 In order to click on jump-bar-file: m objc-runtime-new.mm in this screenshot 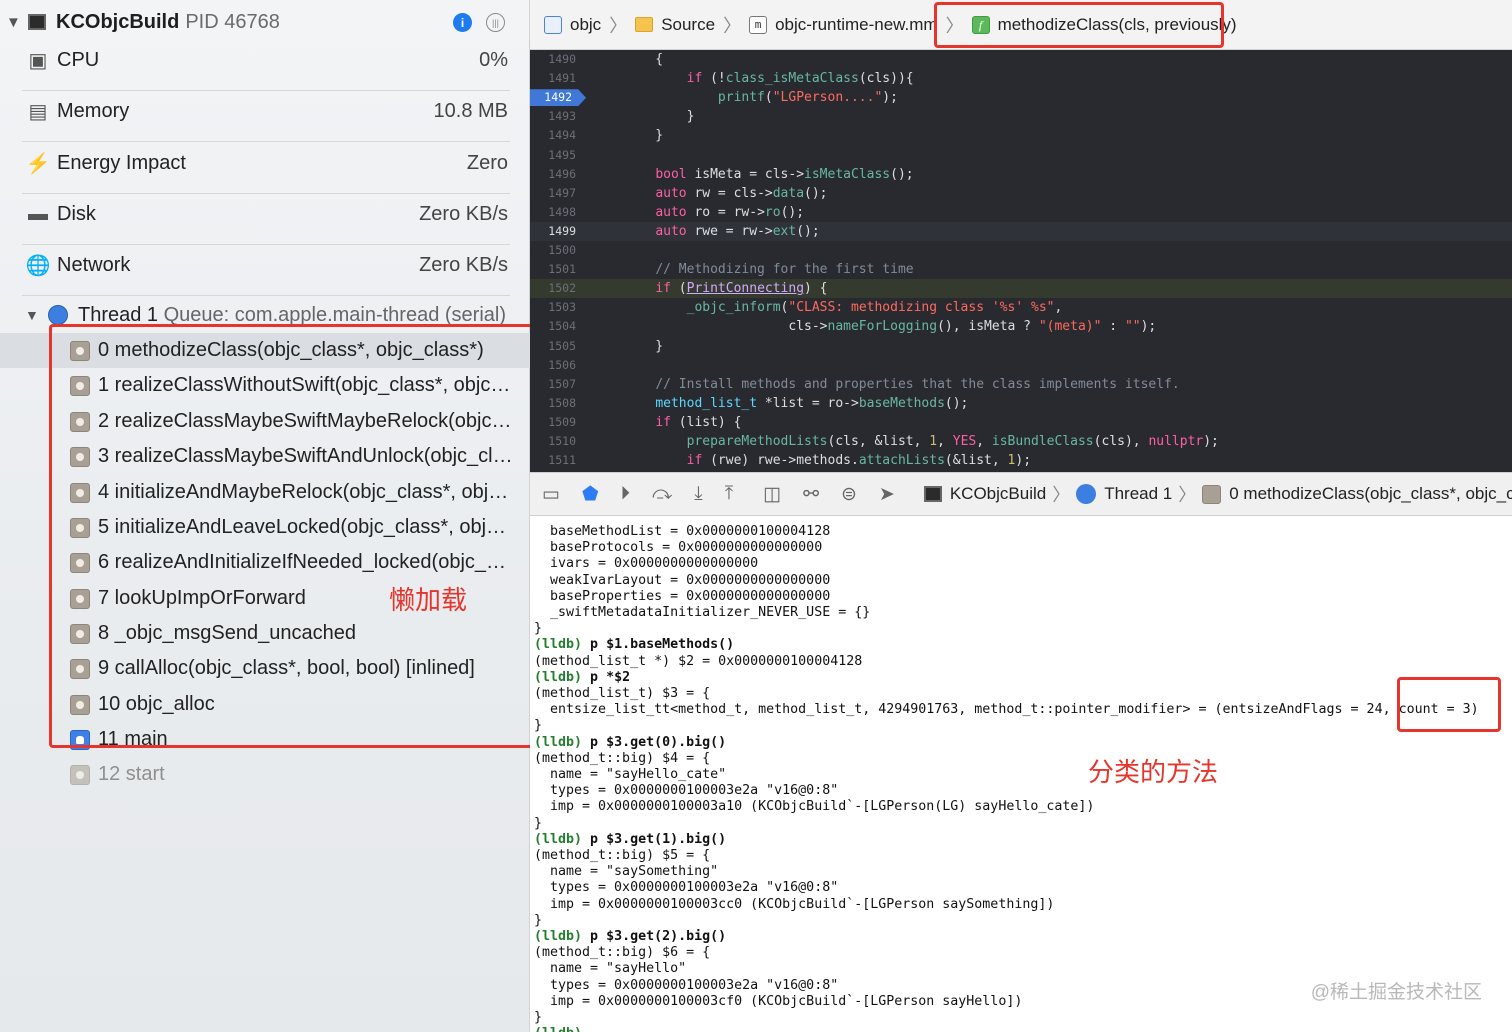, I will do `click(843, 25)`.